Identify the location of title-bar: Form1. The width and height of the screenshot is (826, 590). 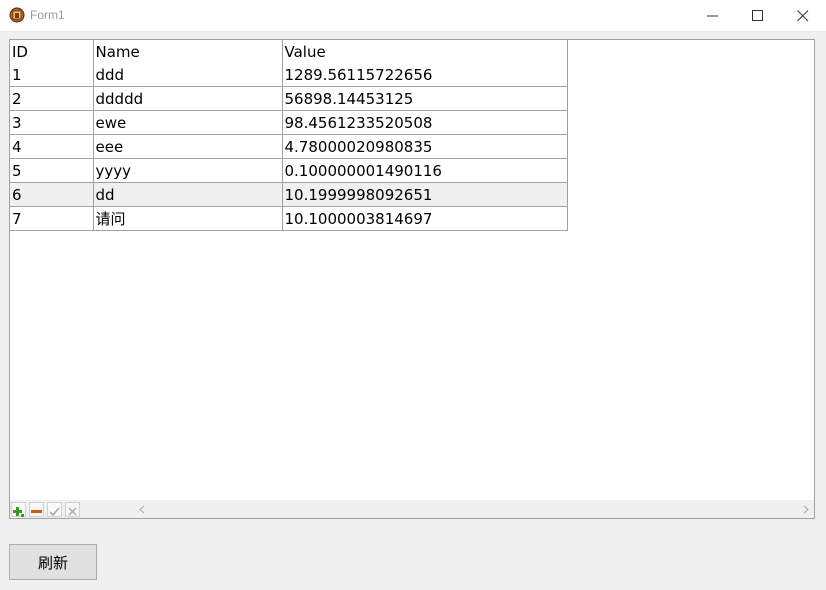
(413, 16).